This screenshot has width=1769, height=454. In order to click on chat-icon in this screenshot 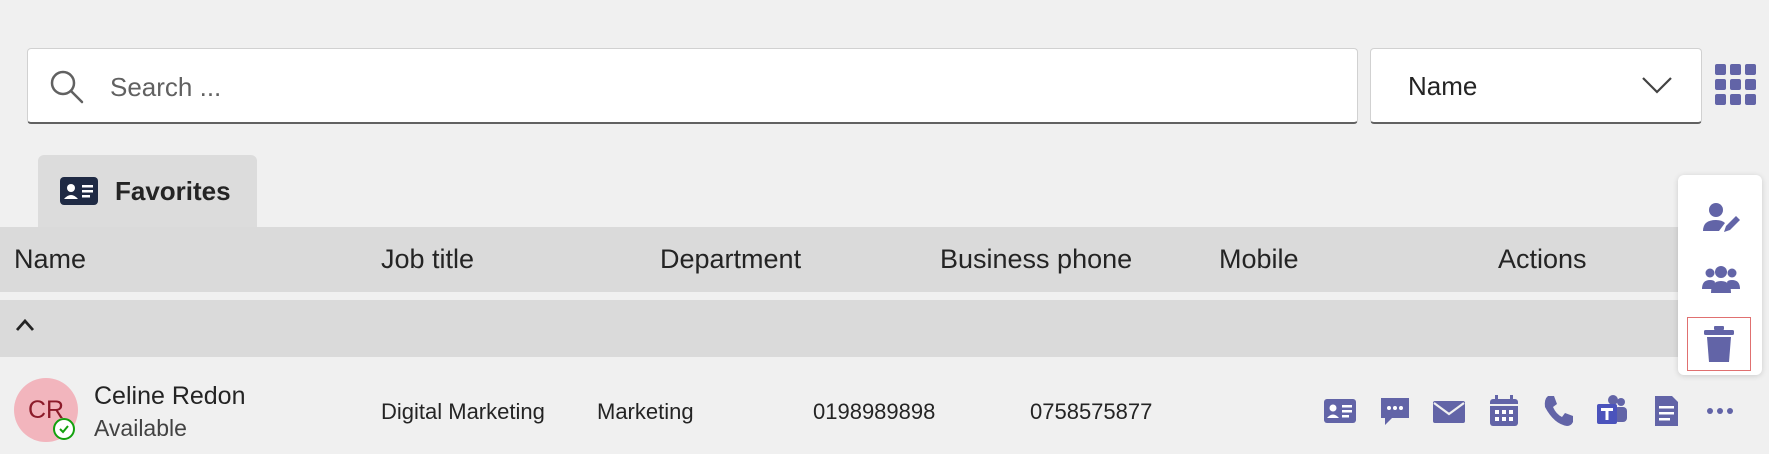, I will do `click(1395, 411)`.